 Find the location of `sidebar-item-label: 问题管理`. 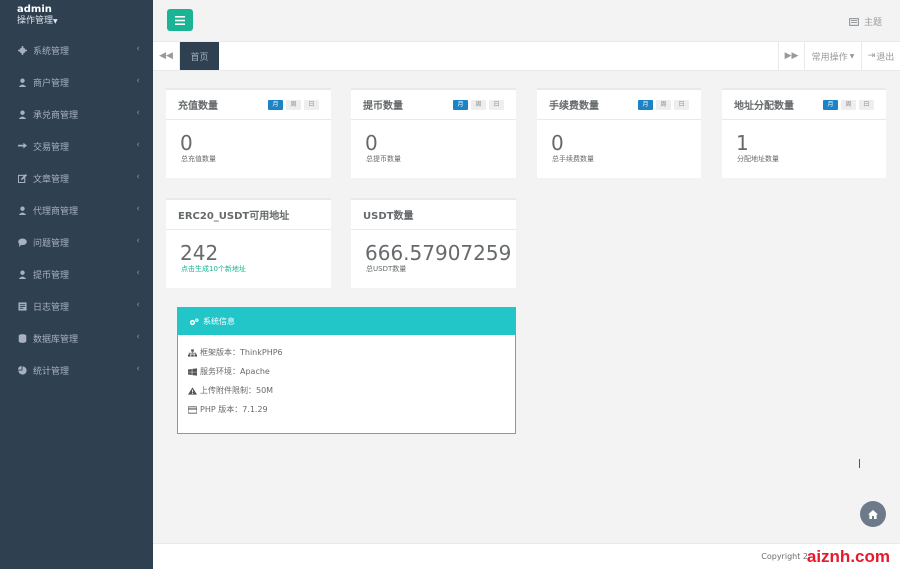

sidebar-item-label: 问题管理 is located at coordinates (51, 243).